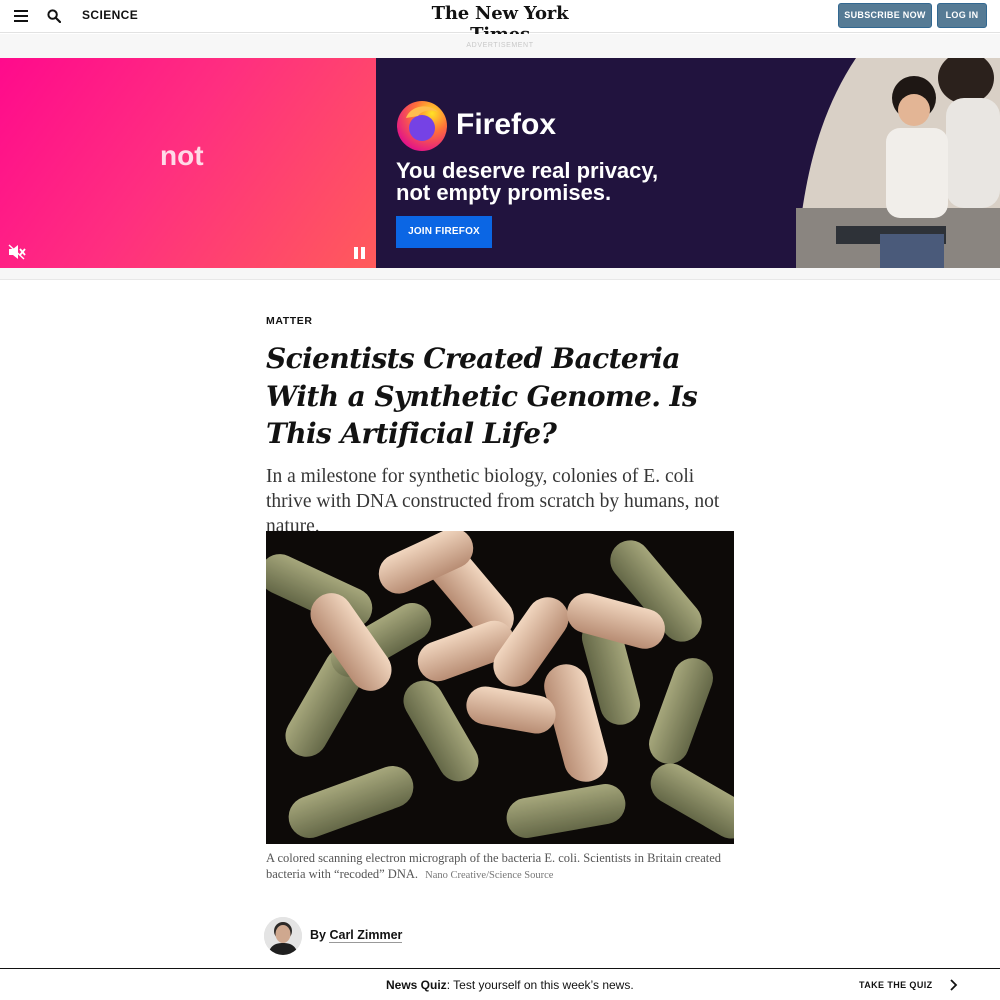 The width and height of the screenshot is (1000, 1000). I want to click on firefox-wordmark: Firefox, so click(506, 124).